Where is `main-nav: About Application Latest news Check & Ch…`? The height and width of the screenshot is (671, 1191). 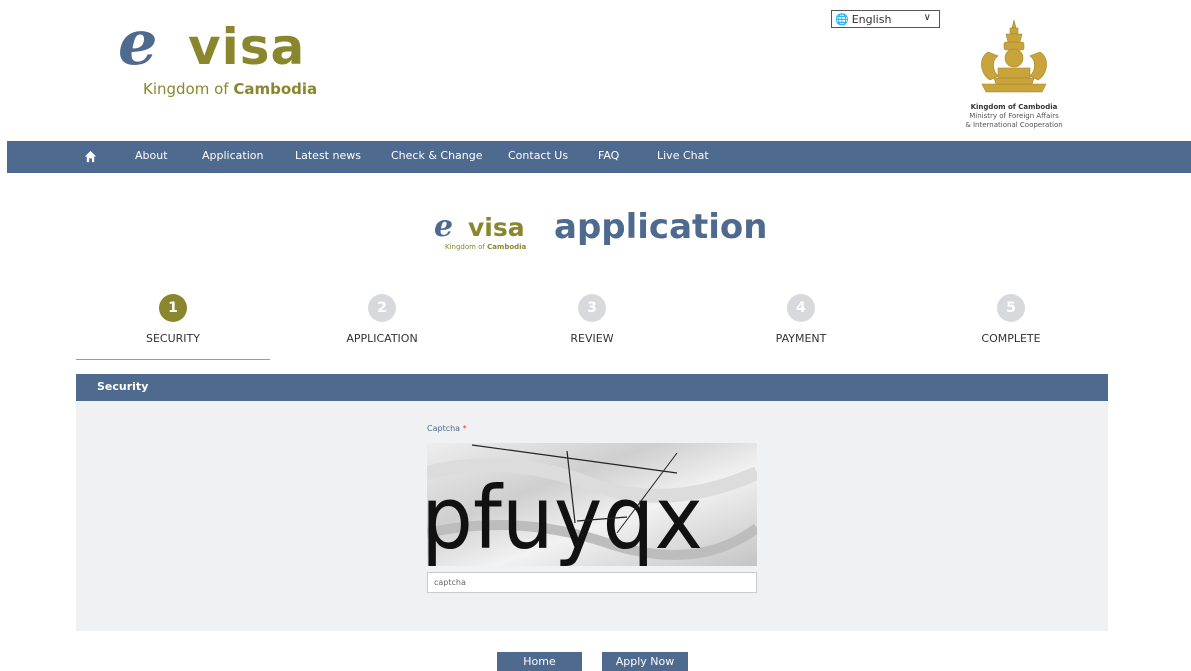
main-nav: About Application Latest news Check & Ch… is located at coordinates (599, 157).